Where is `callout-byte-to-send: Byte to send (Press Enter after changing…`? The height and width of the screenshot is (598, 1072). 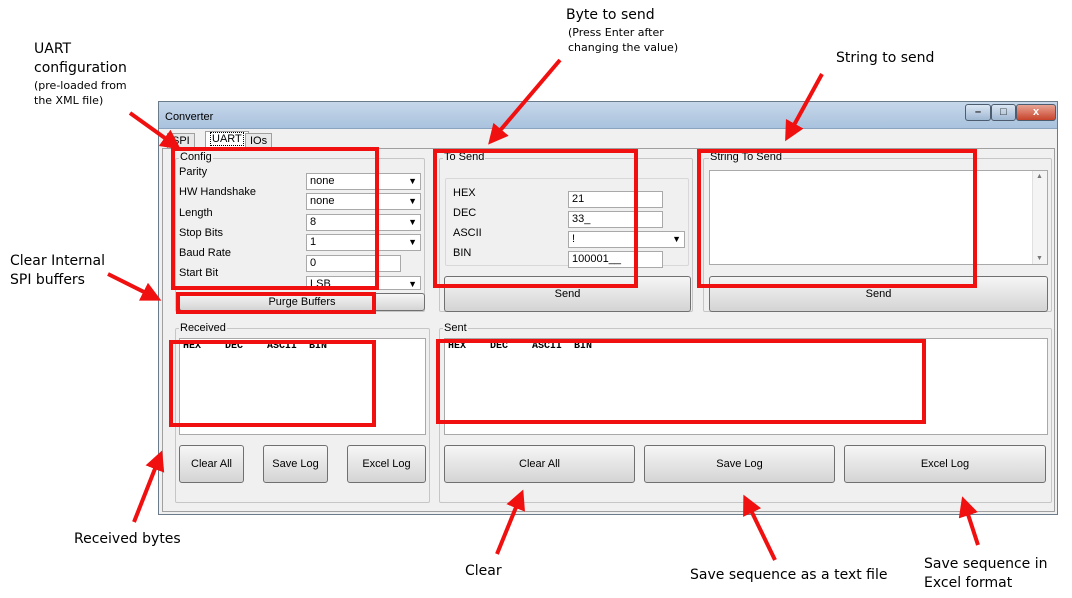 callout-byte-to-send: Byte to send (Press Enter after changing… is located at coordinates (622, 30).